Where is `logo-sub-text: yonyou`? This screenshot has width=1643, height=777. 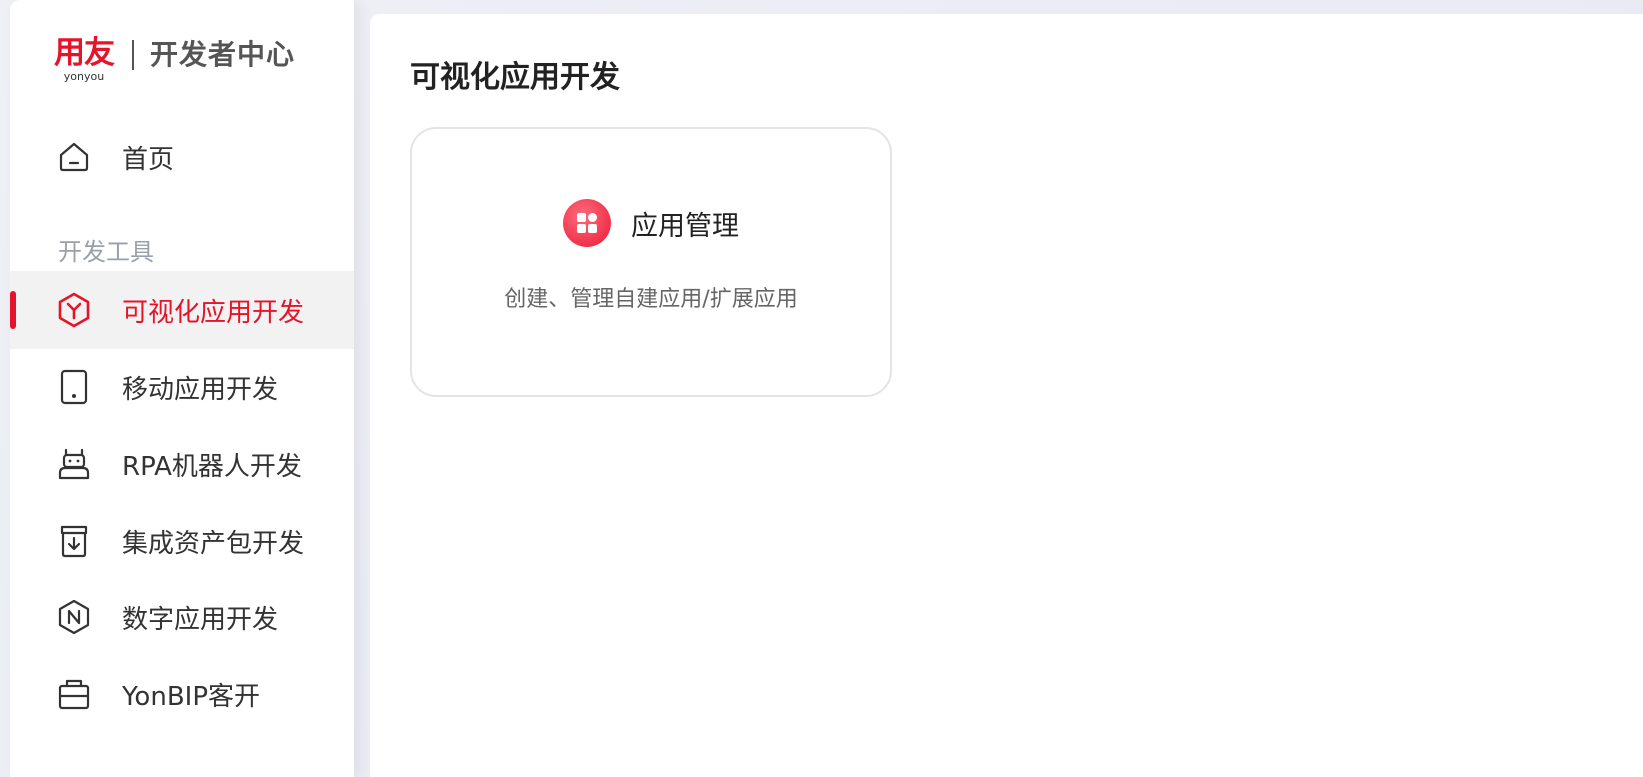 logo-sub-text: yonyou is located at coordinates (84, 76).